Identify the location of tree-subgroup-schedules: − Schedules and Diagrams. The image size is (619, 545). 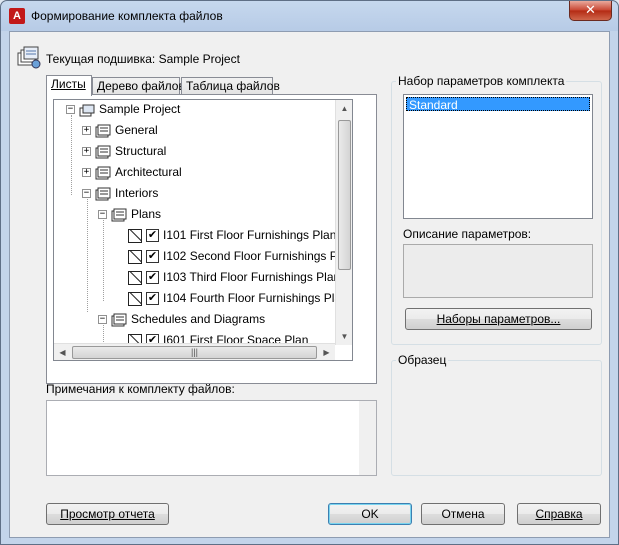
(181, 319).